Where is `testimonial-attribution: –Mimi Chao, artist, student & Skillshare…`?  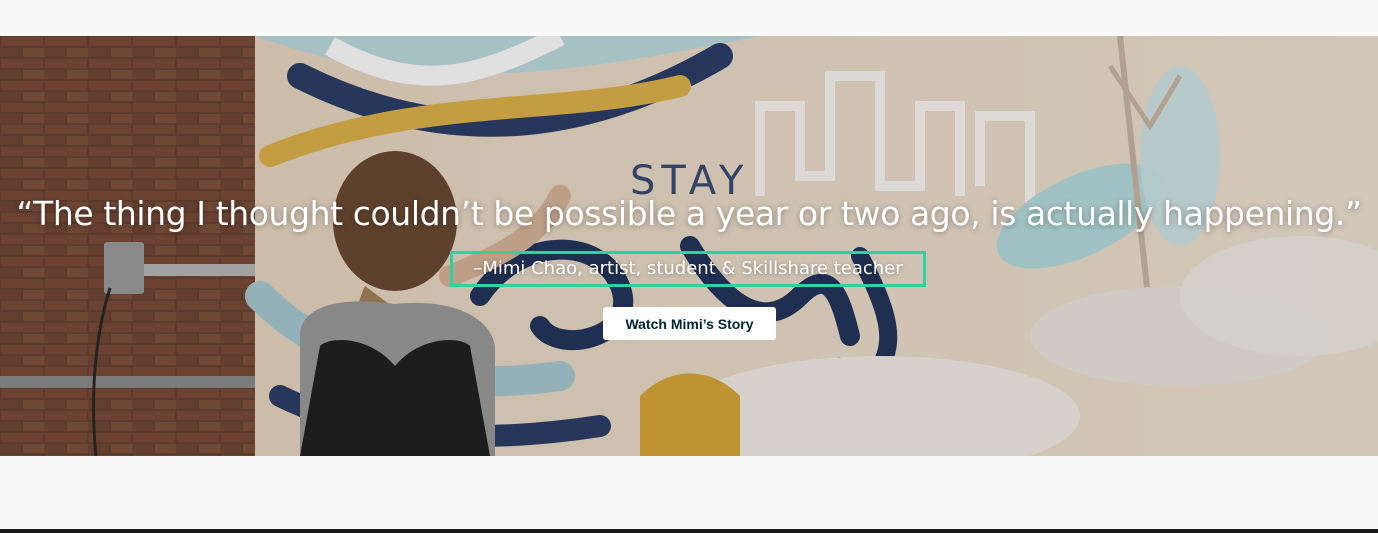
testimonial-attribution: –Mimi Chao, artist, student & Skillshare… is located at coordinates (688, 269).